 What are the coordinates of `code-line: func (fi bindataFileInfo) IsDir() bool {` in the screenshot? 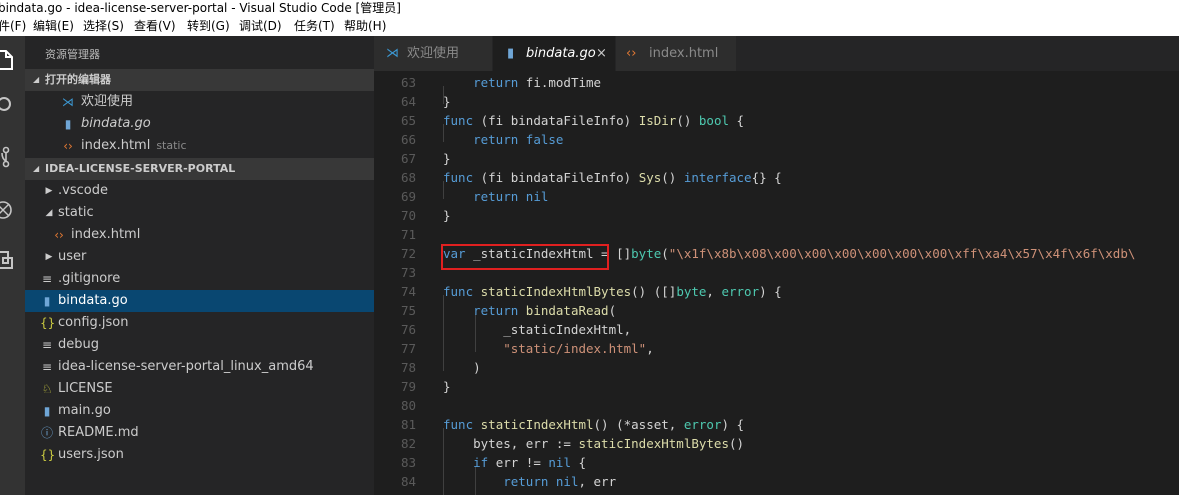 It's located at (594, 120).